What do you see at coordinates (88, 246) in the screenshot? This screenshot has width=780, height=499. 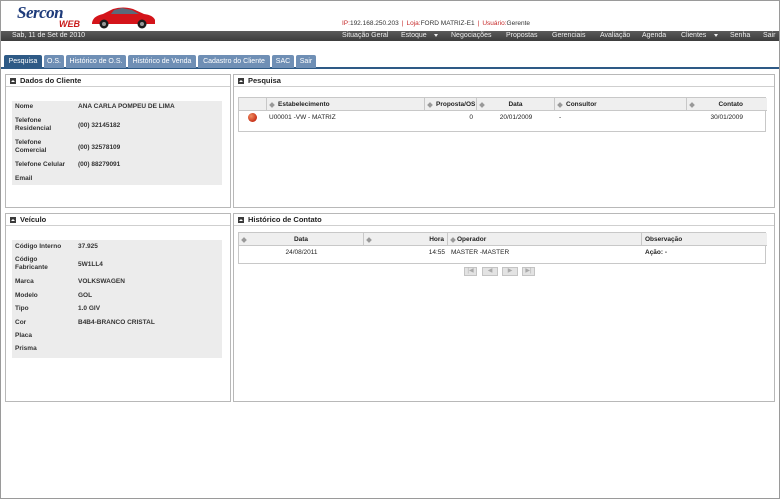 I see `field-value: 37.925` at bounding box center [88, 246].